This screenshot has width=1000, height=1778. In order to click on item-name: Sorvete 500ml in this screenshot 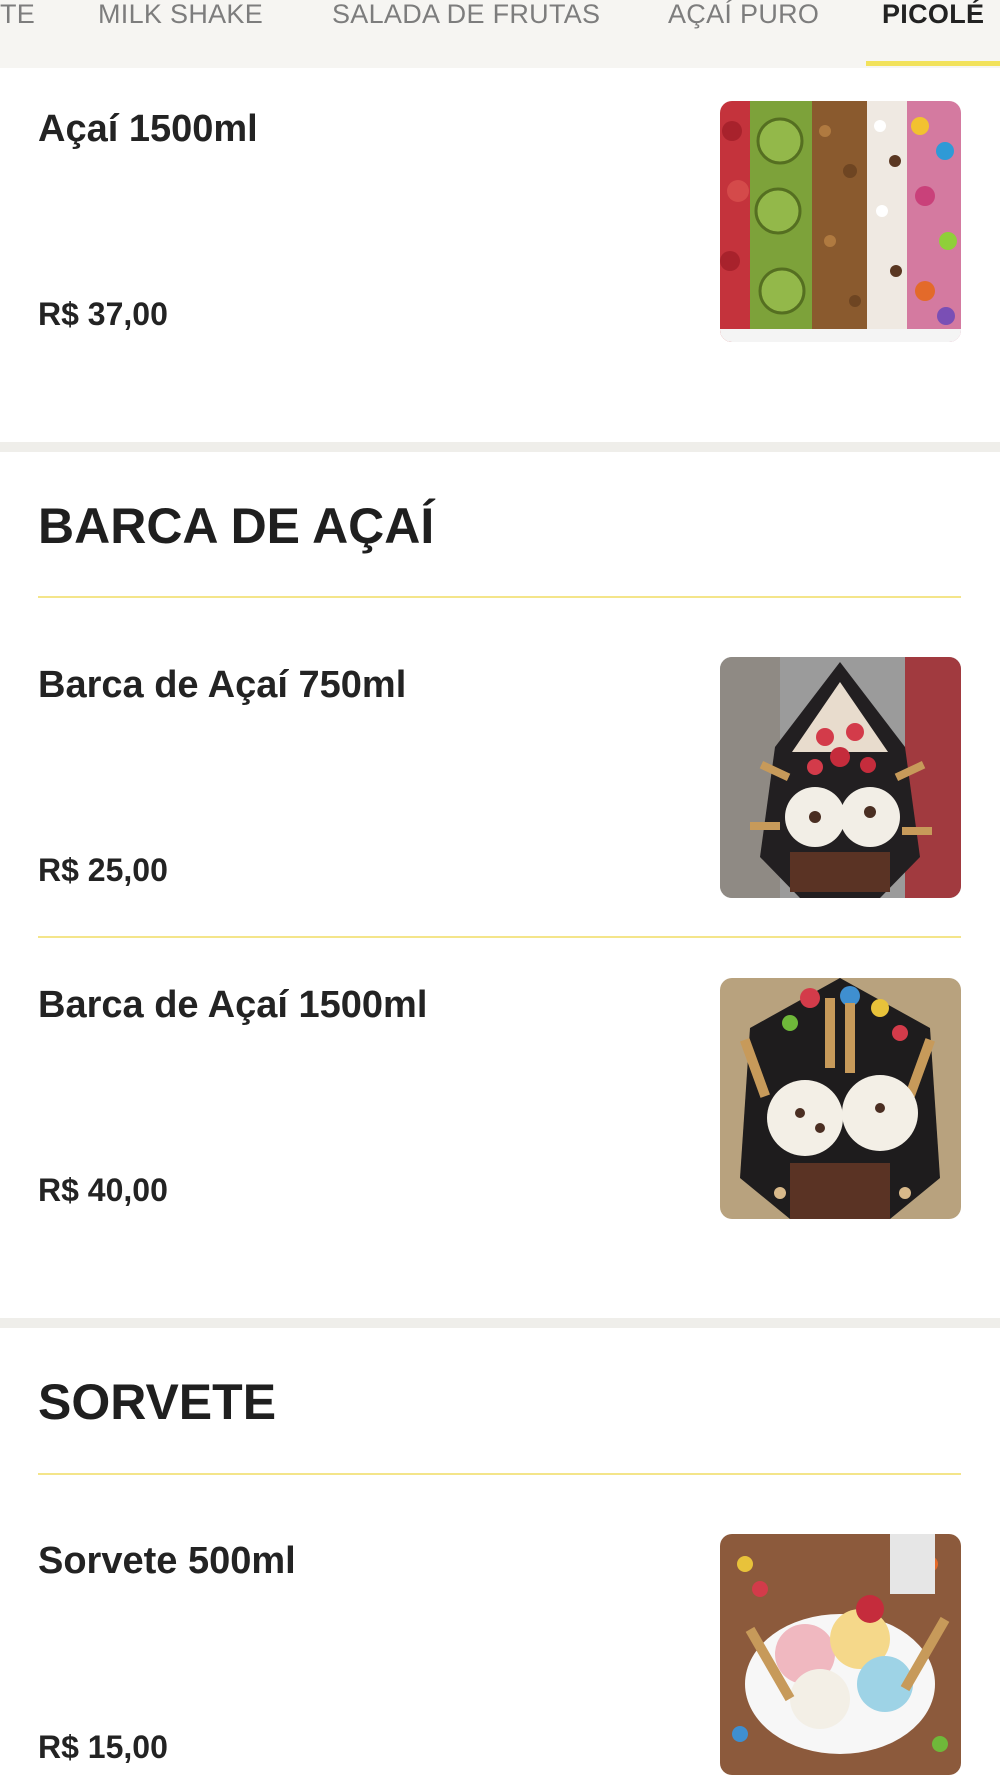, I will do `click(167, 1561)`.